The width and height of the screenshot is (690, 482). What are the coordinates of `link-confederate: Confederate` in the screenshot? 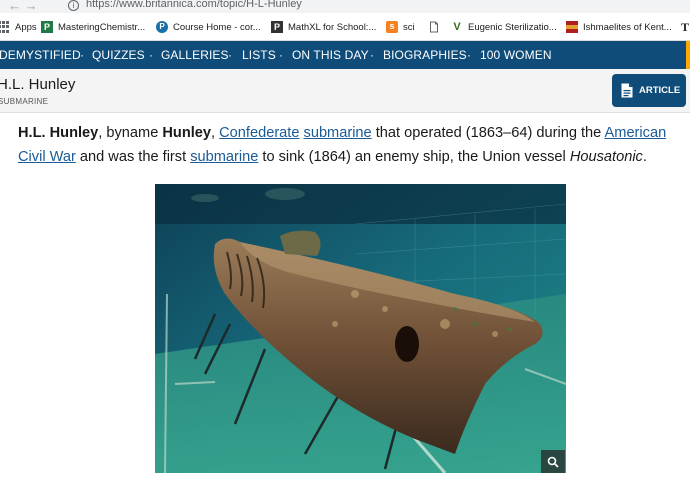 It's located at (259, 133).